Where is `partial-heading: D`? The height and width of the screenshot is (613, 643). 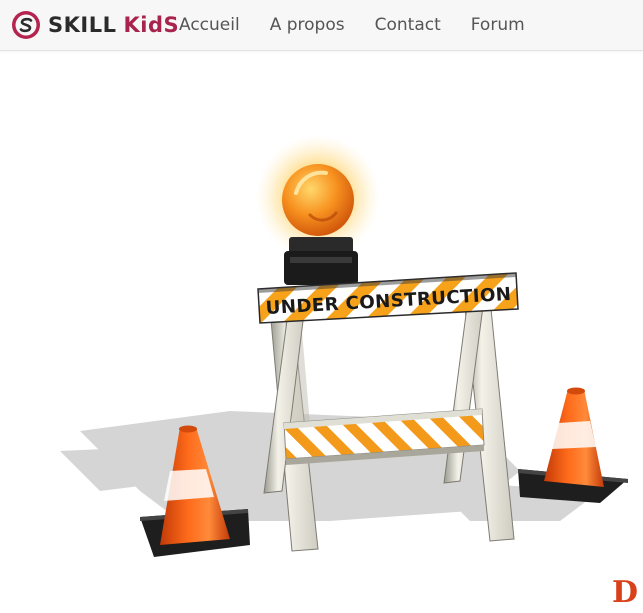 partial-heading: D is located at coordinates (625, 592).